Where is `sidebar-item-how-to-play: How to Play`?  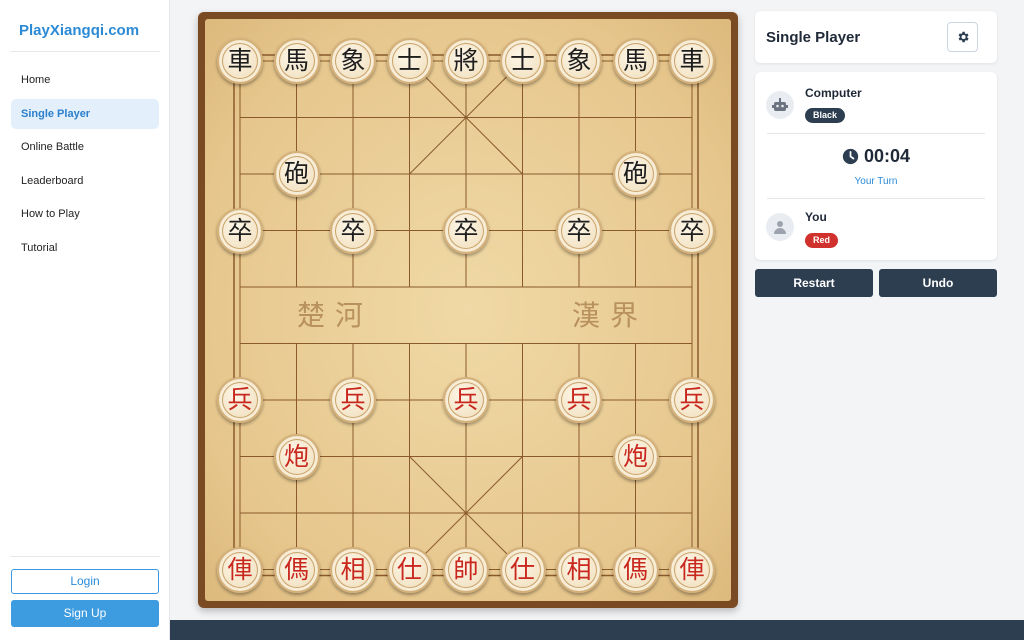 sidebar-item-how-to-play: How to Play is located at coordinates (85, 214).